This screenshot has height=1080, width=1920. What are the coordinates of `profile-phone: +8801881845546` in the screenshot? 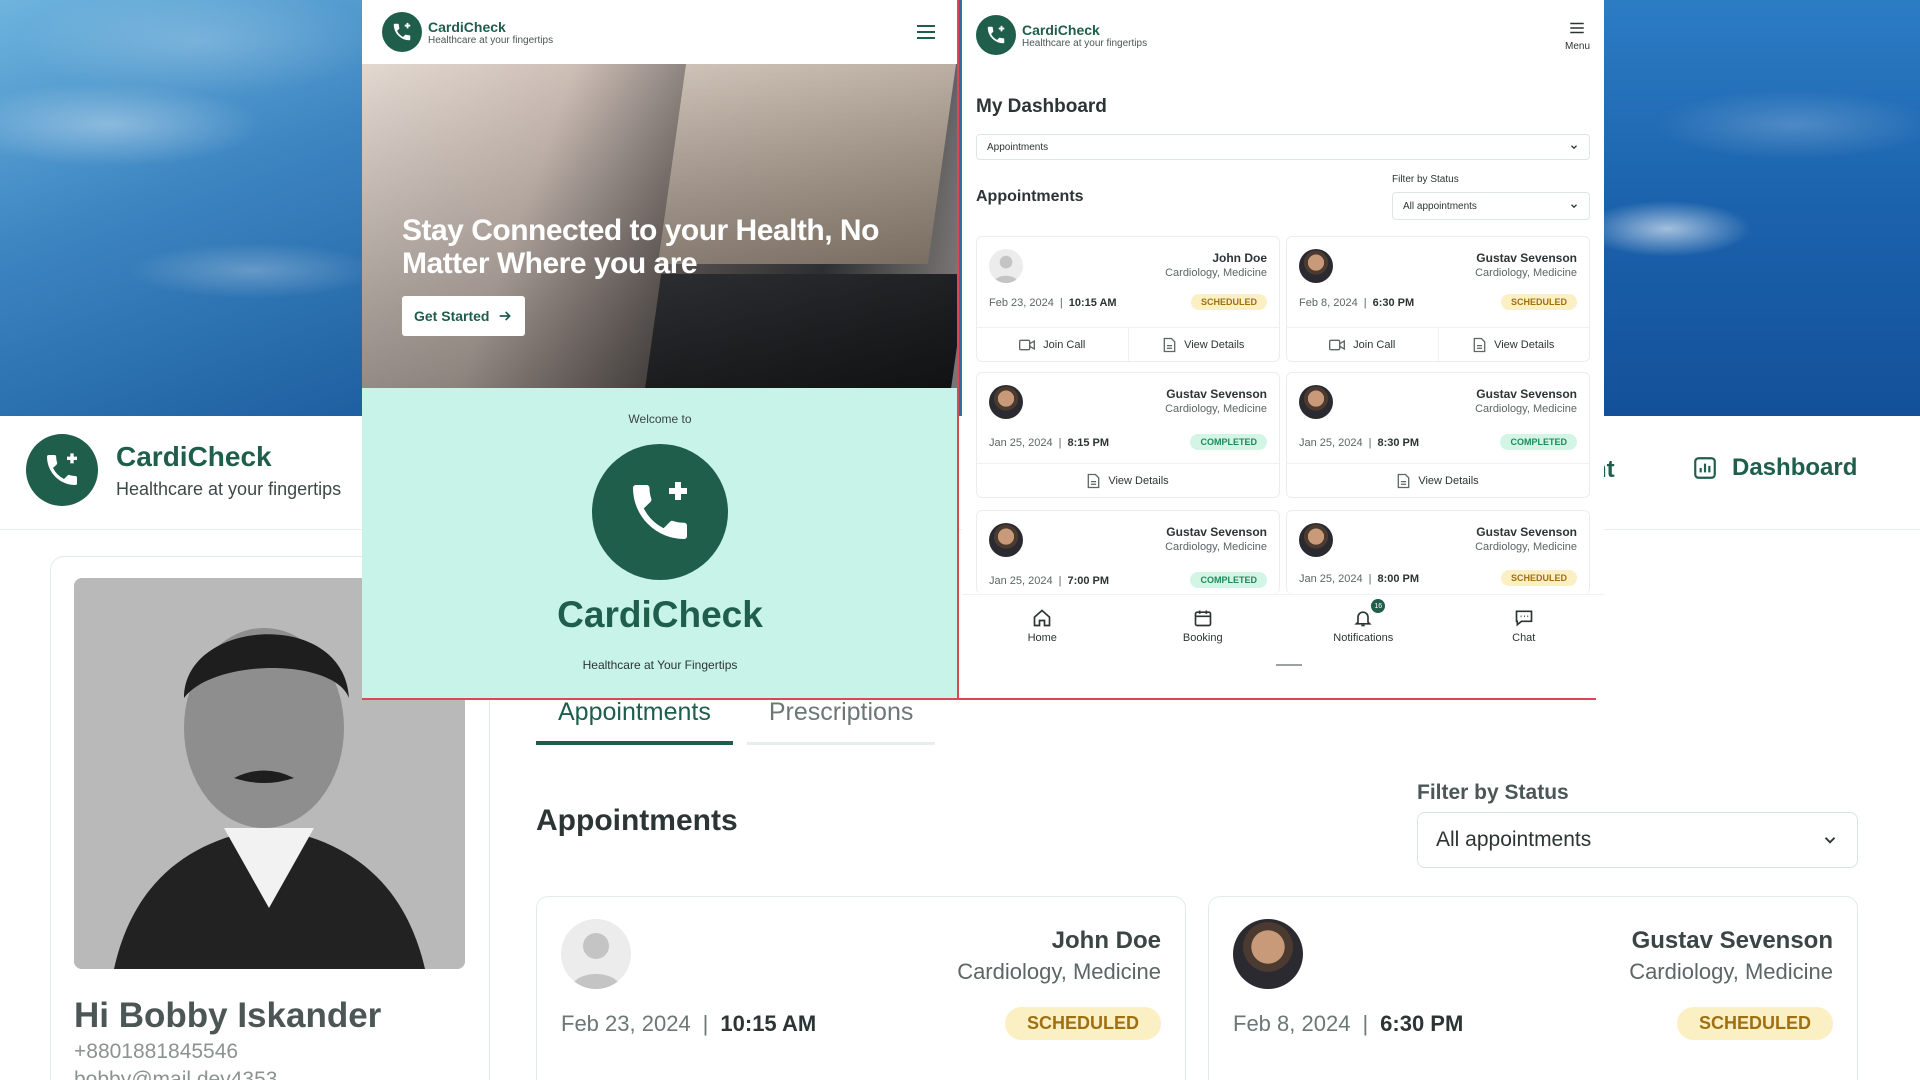 It's located at (156, 1051).